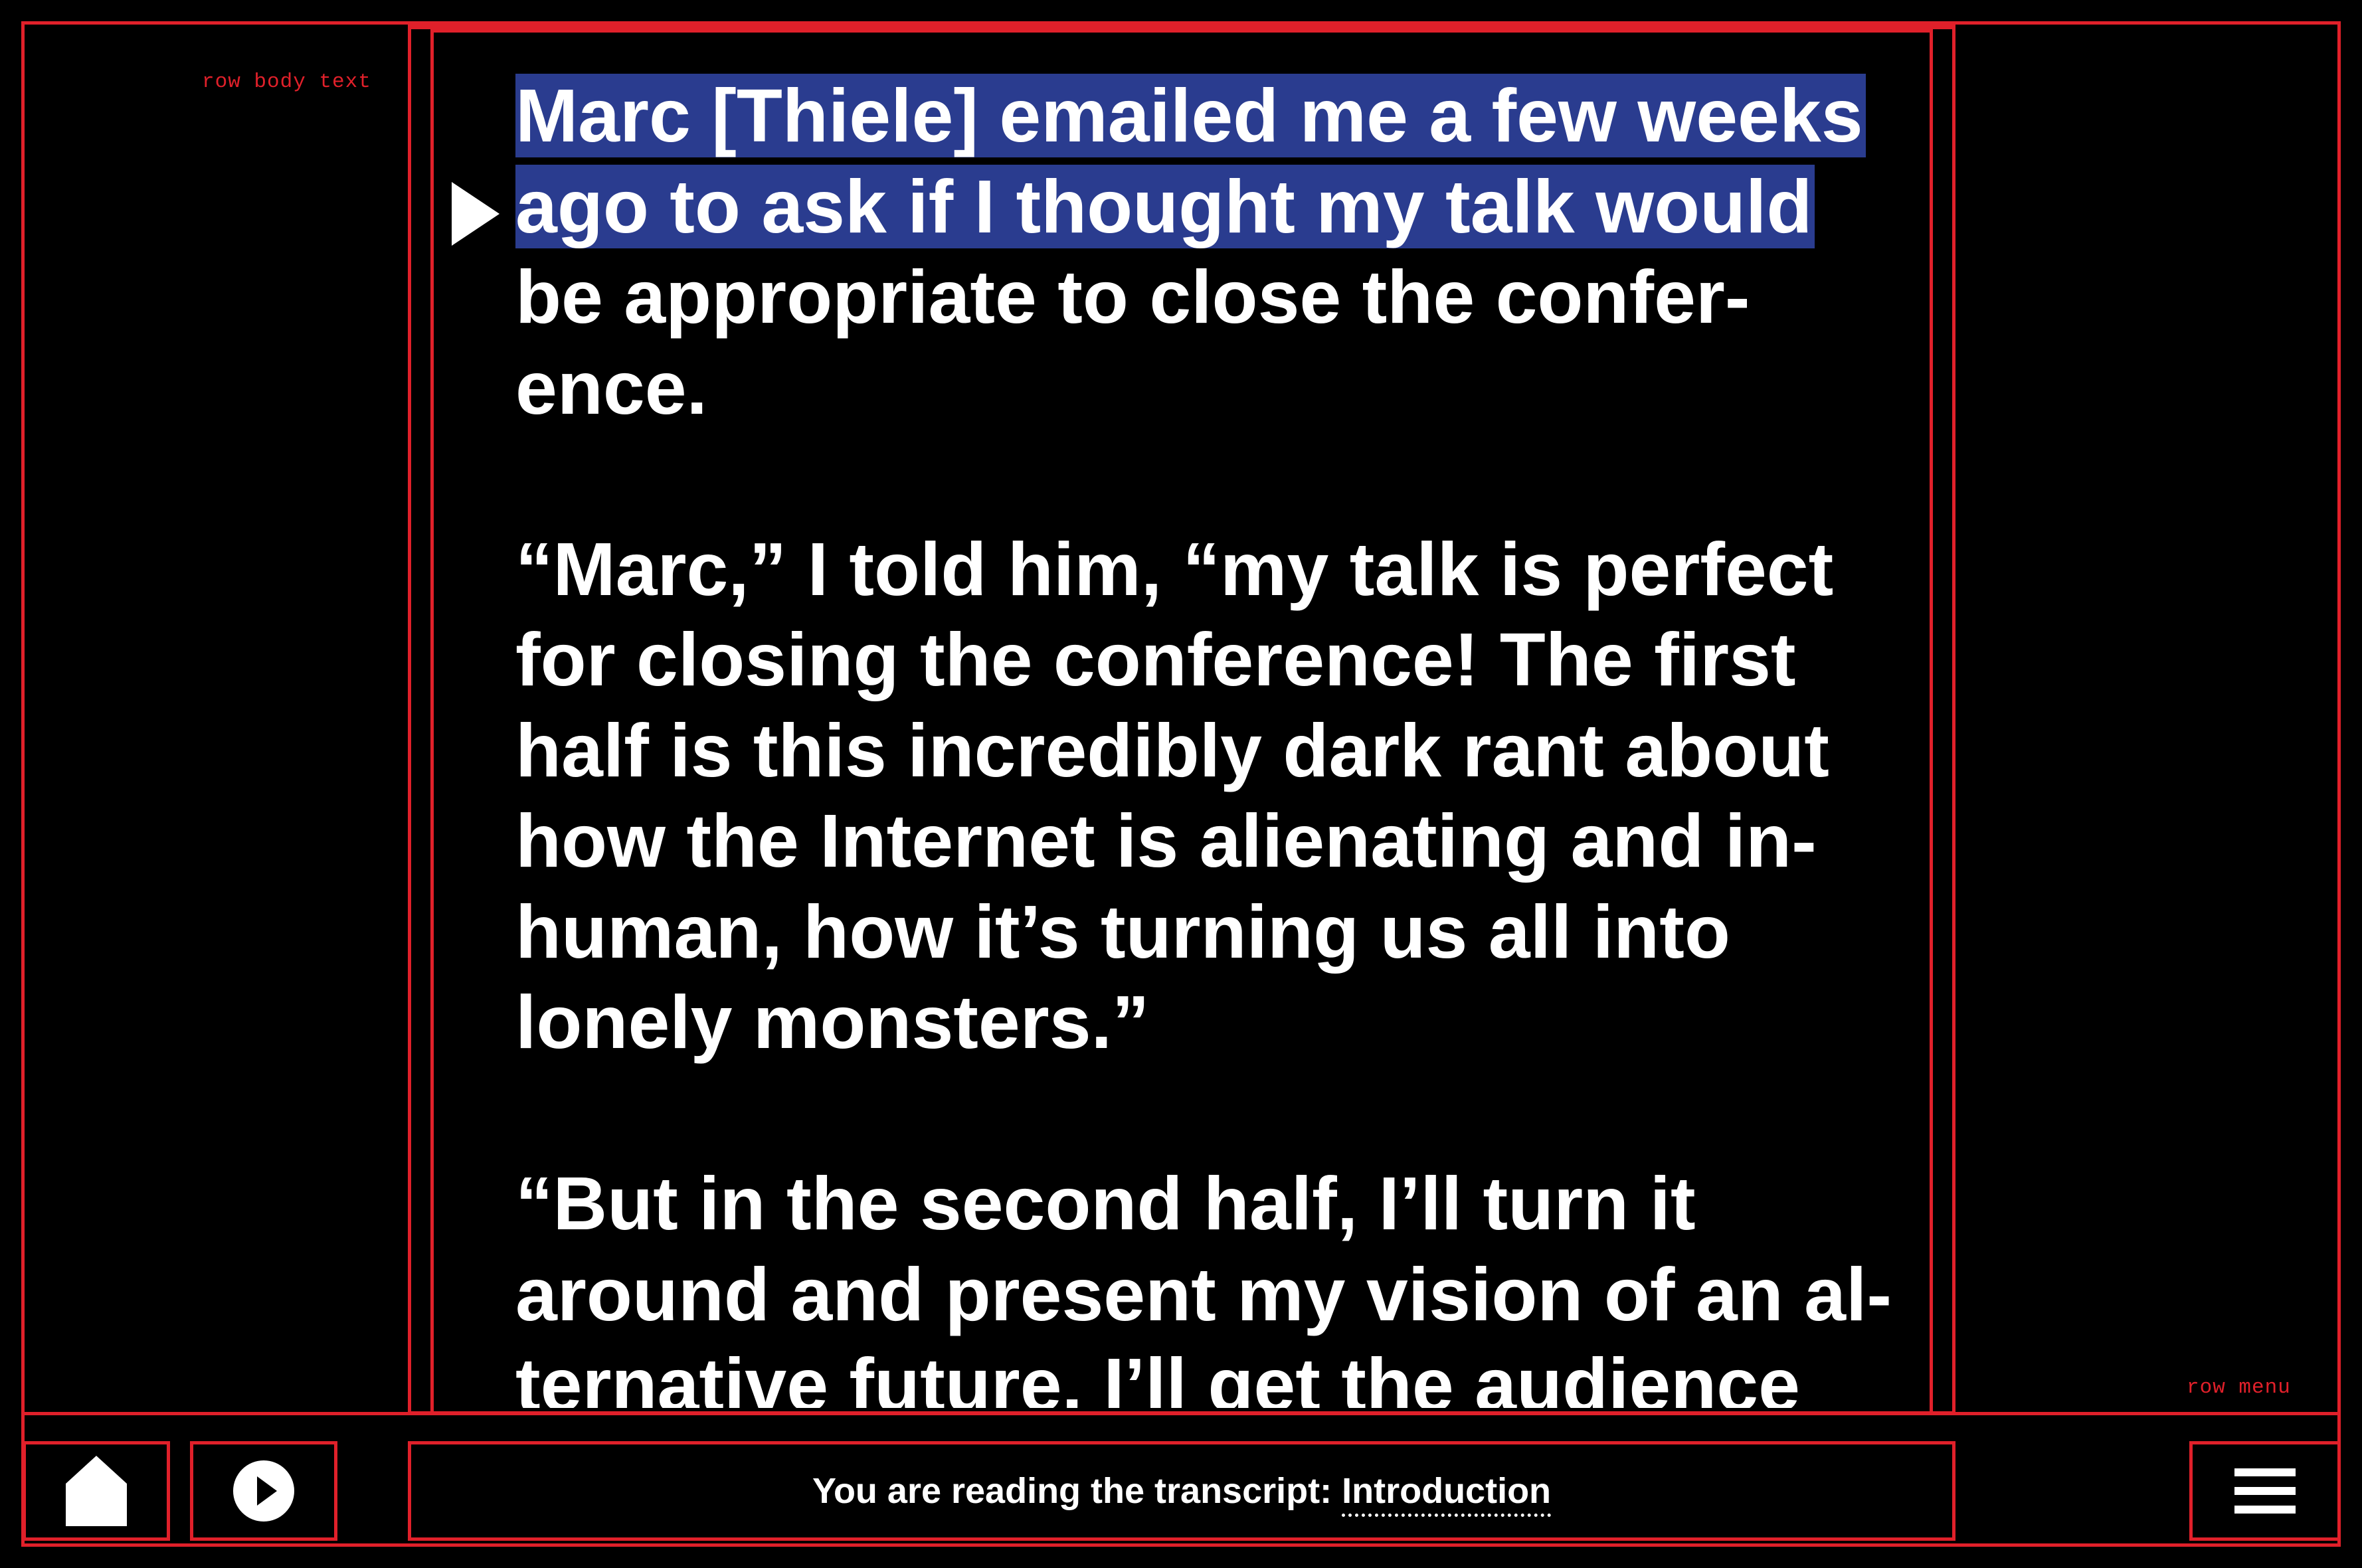  What do you see at coordinates (1219, 1022) in the screenshot?
I see `transcript-line: lonely monsters.”` at bounding box center [1219, 1022].